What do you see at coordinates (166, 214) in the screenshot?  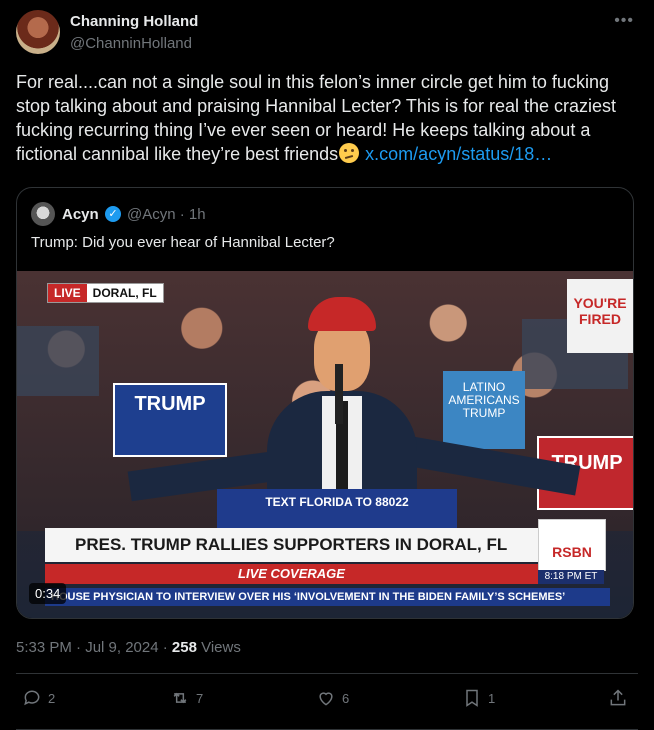 I see `quote-author-handle: @Acyn · 1h` at bounding box center [166, 214].